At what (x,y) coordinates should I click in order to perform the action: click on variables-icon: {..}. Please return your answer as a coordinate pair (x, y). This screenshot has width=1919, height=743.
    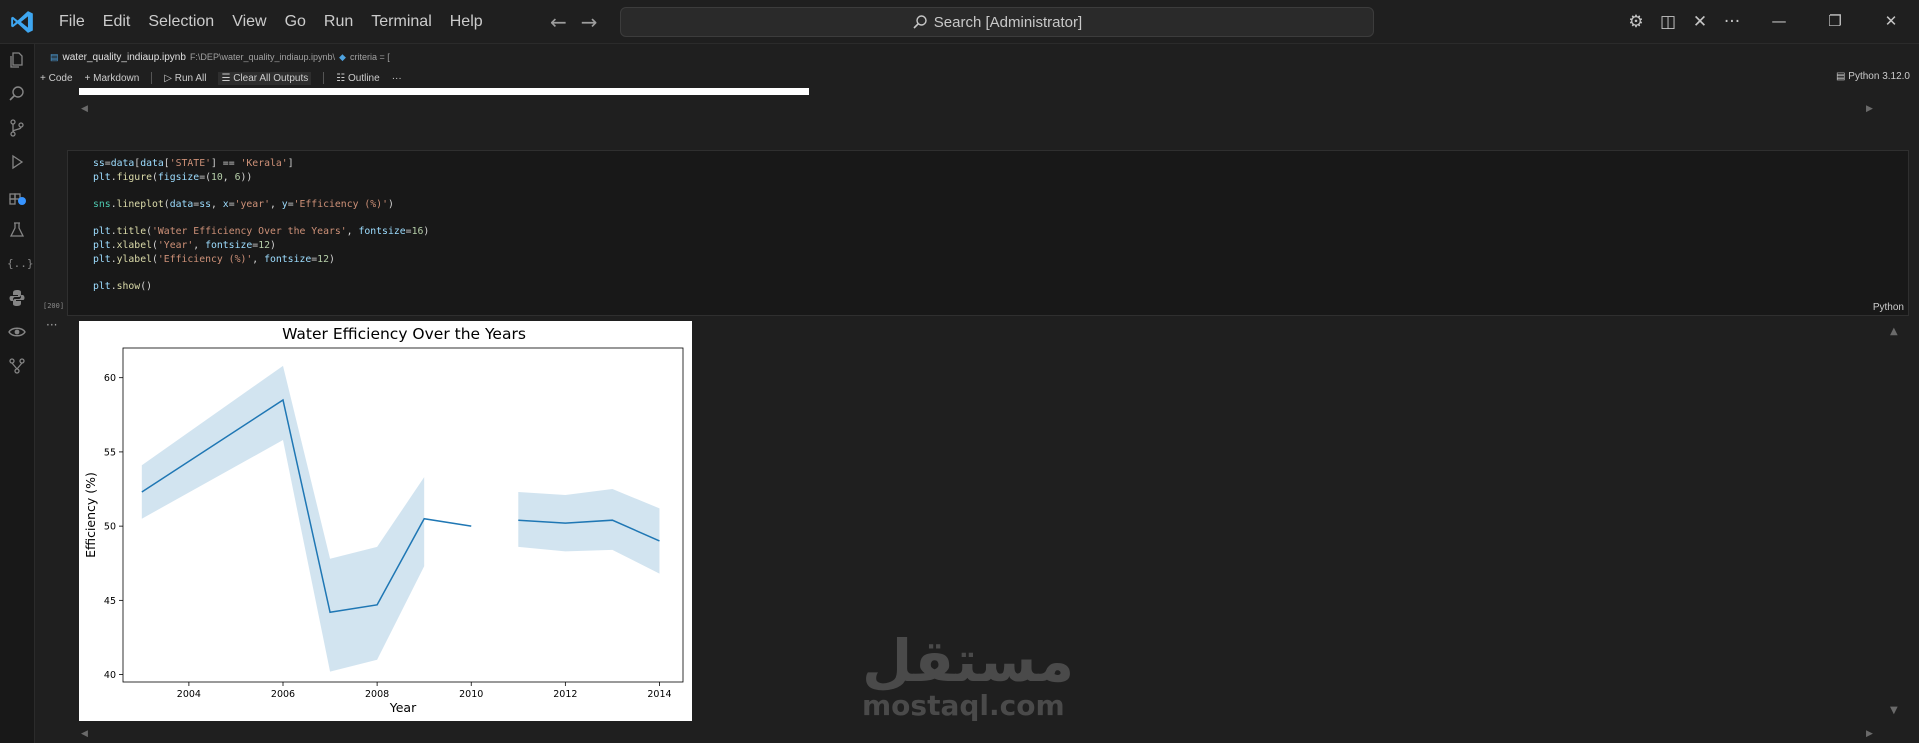
    Looking at the image, I should click on (20, 264).